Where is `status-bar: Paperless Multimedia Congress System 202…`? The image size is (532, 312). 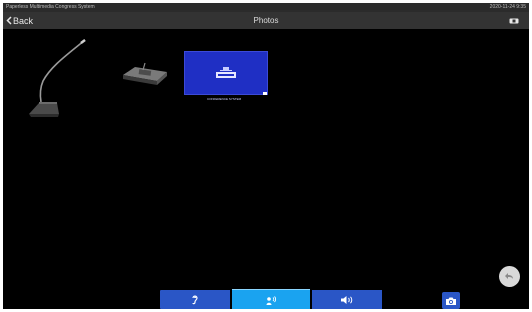
status-bar: Paperless Multimedia Congress System 202… is located at coordinates (266, 7).